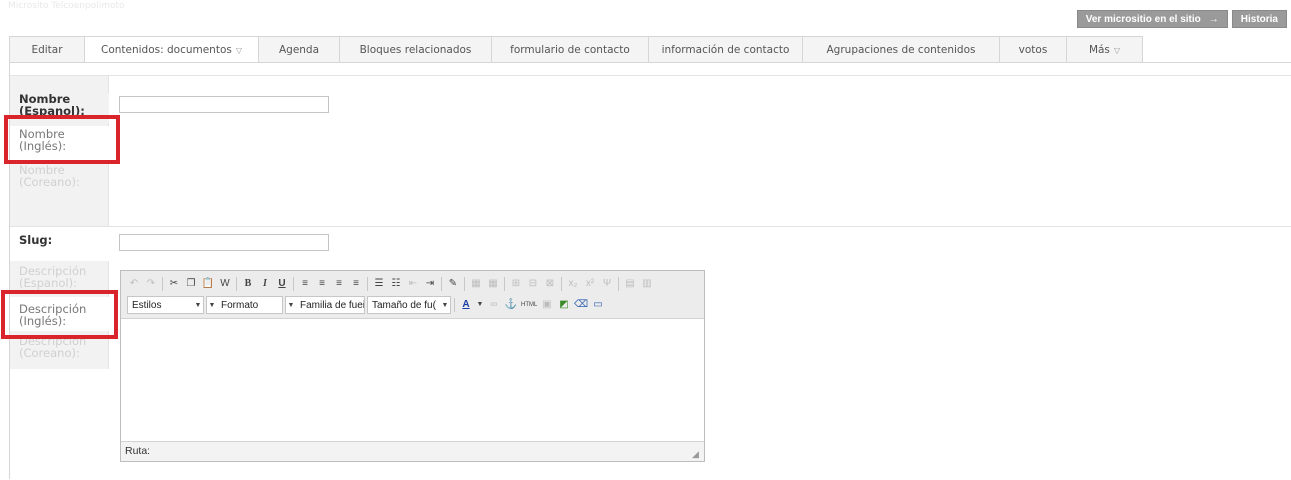 This screenshot has width=1291, height=480. Describe the element at coordinates (630, 284) in the screenshot. I see `columns-icon: ▤` at that location.